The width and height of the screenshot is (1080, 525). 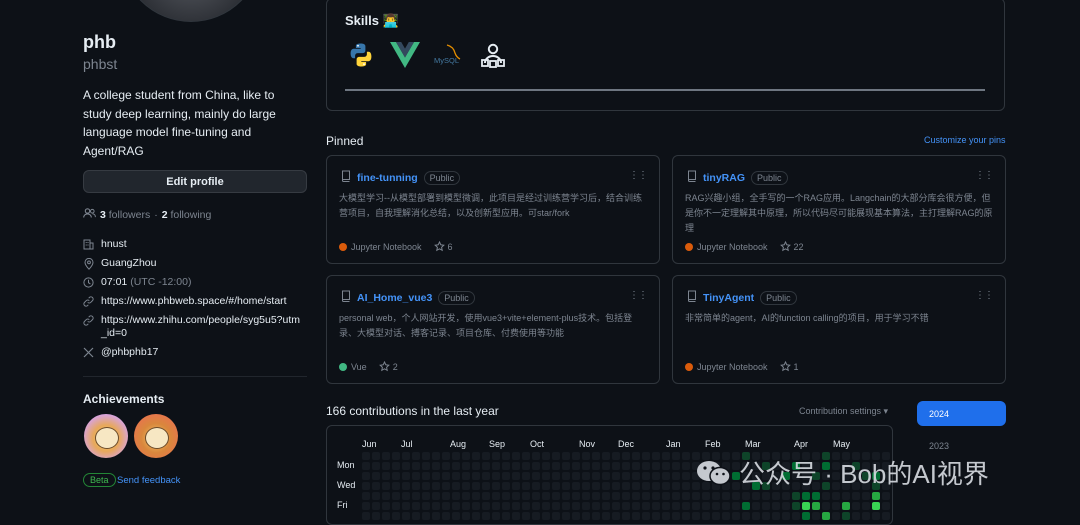 What do you see at coordinates (791, 246) in the screenshot?
I see `repo-stars: 22` at bounding box center [791, 246].